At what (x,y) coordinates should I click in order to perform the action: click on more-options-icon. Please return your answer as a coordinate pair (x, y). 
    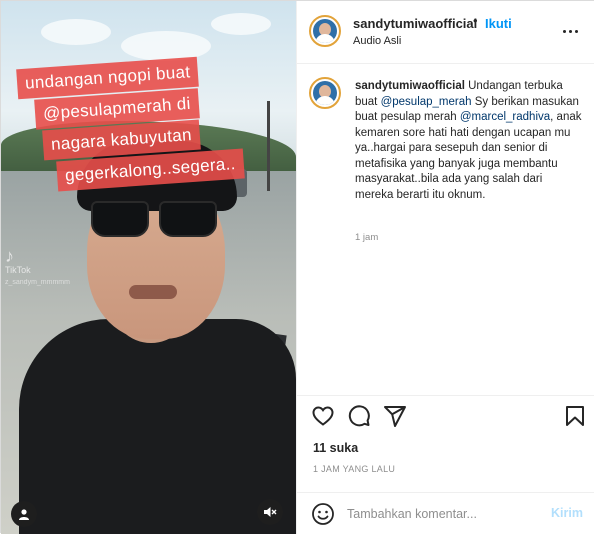
    Looking at the image, I should click on (573, 31).